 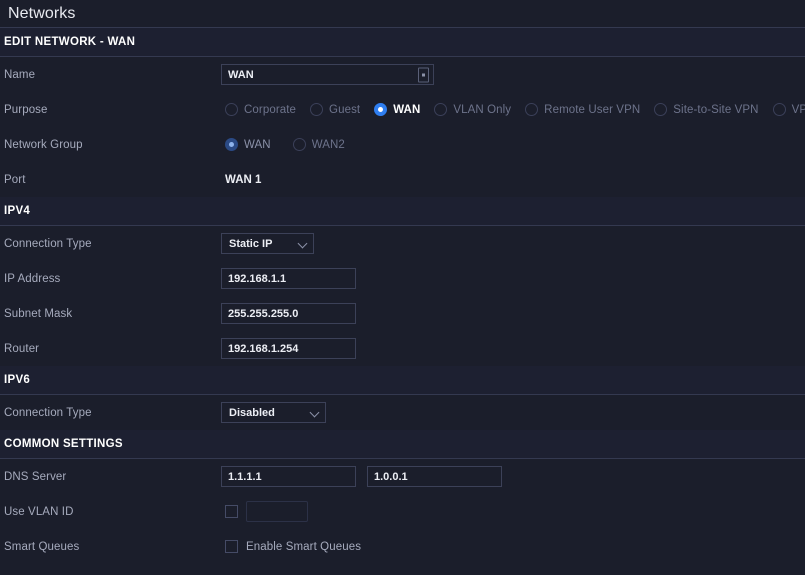 I want to click on section-header-edit-network: EDIT NETWORK - WAN, so click(x=402, y=42).